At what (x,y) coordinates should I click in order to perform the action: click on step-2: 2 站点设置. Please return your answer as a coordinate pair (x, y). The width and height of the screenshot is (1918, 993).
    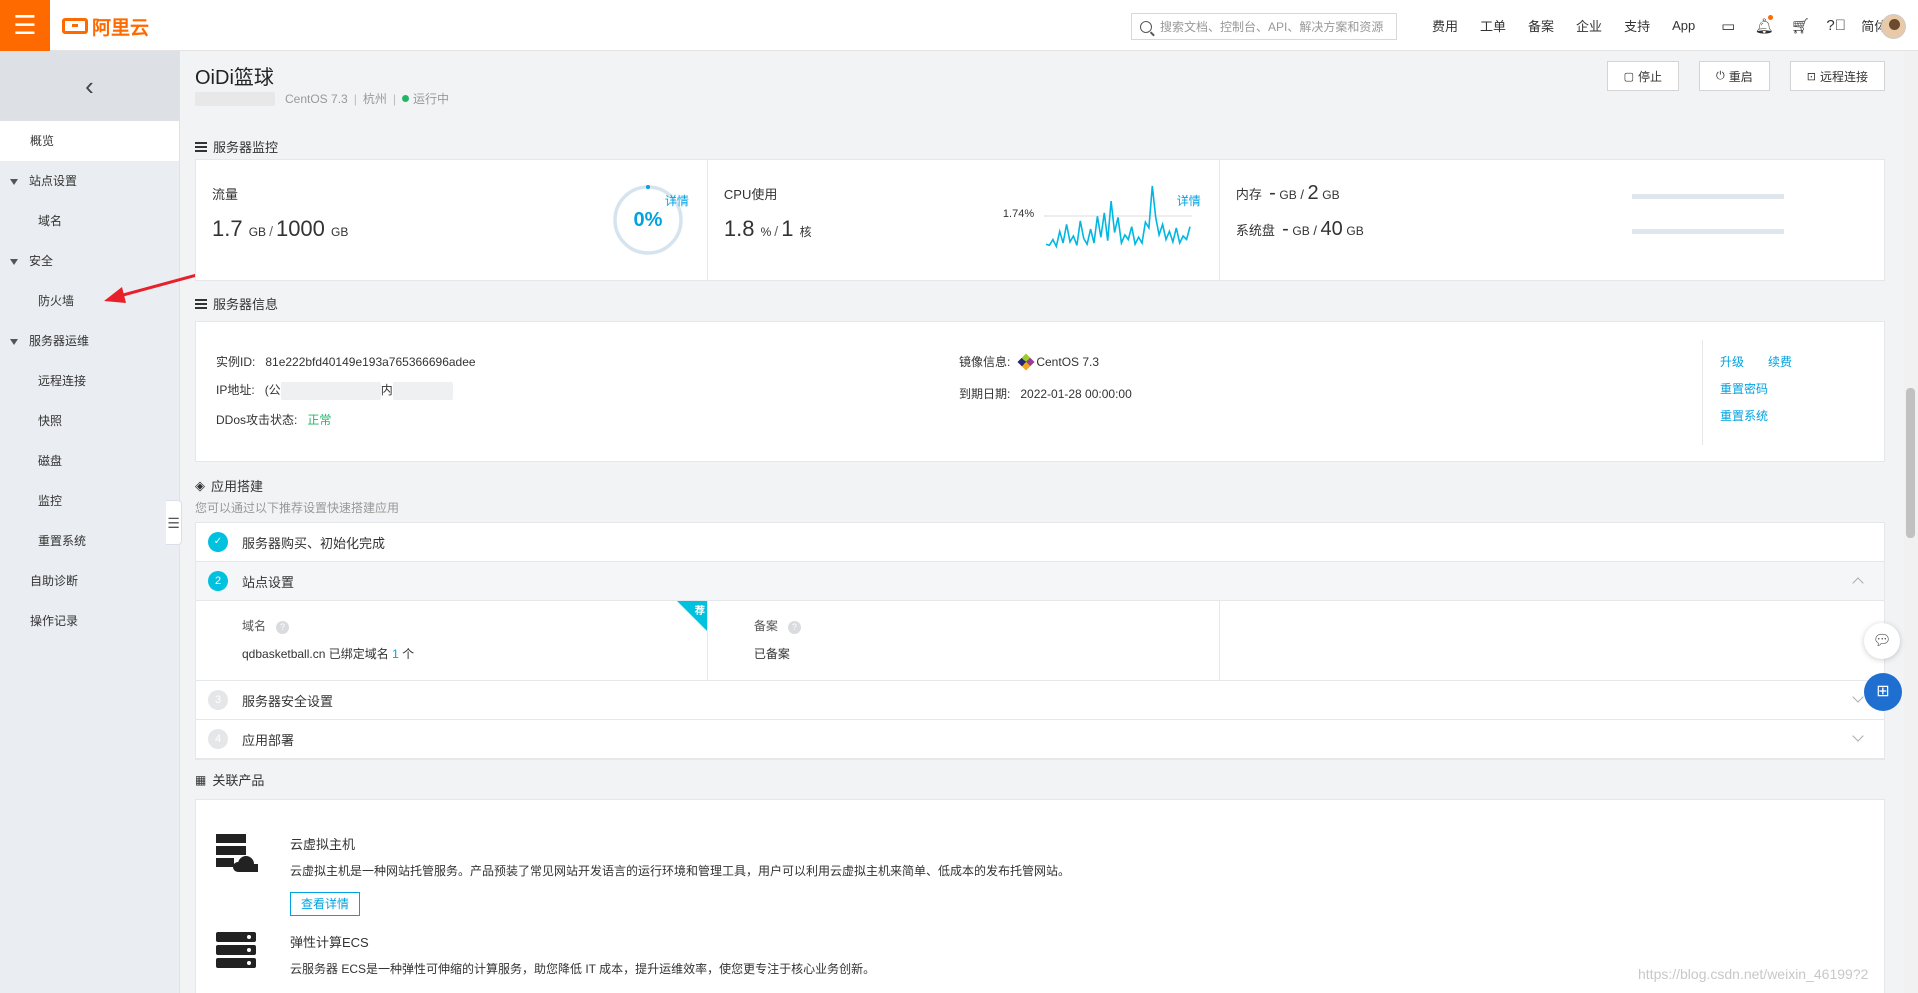
    Looking at the image, I should click on (1040, 581).